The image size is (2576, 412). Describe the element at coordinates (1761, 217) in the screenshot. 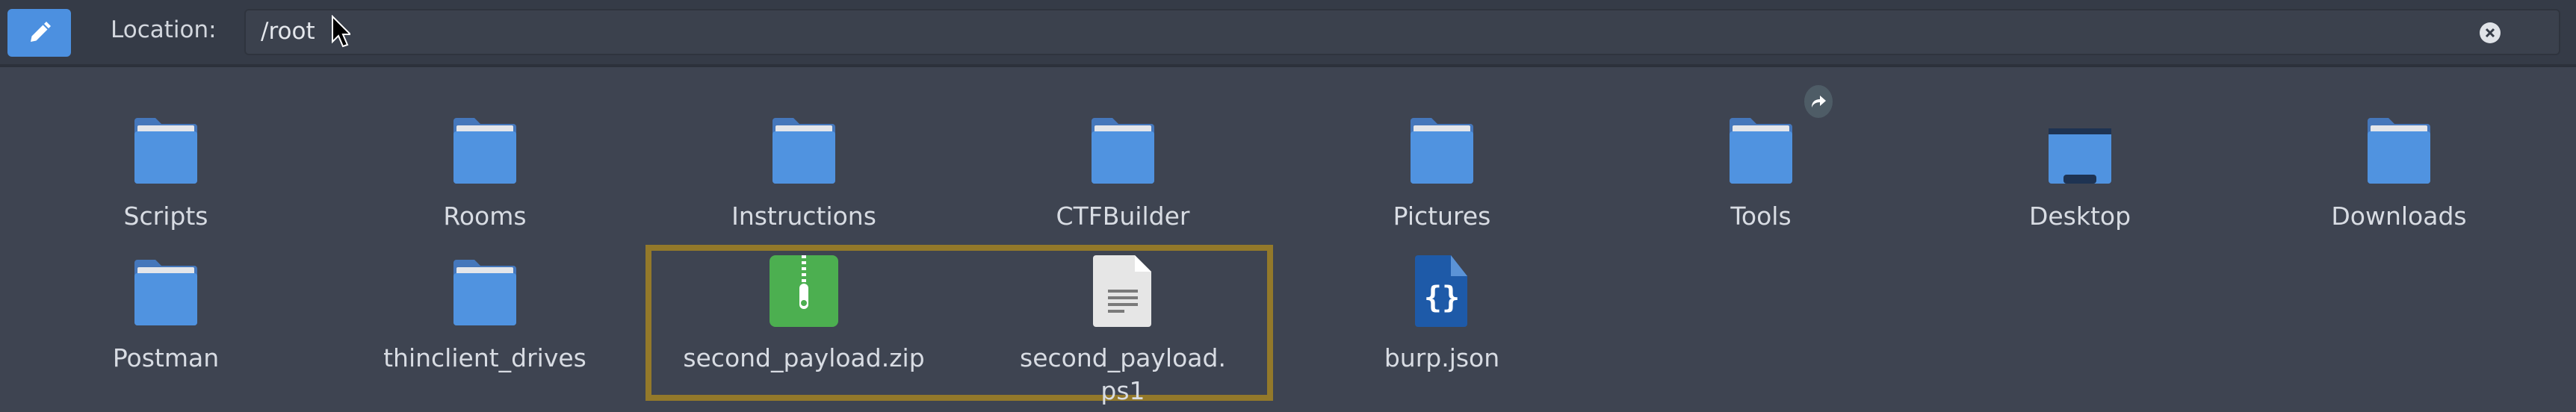

I see `file-name-label: Tools` at that location.